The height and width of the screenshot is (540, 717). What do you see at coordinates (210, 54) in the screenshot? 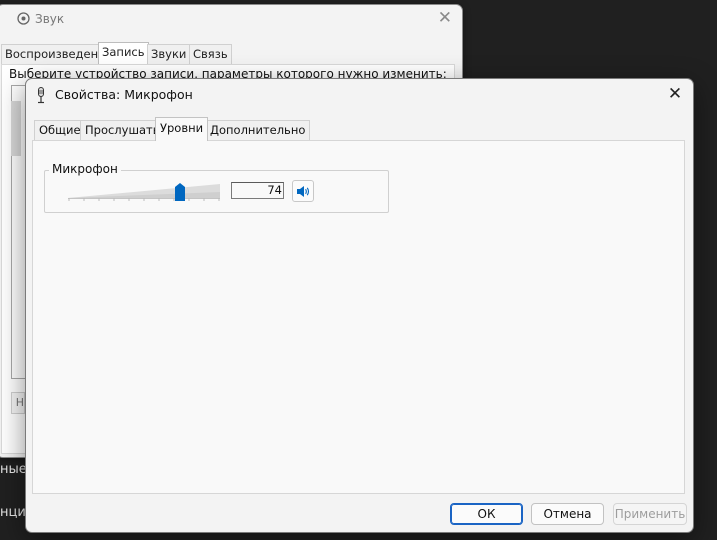
I see `tab-communications: Связь` at bounding box center [210, 54].